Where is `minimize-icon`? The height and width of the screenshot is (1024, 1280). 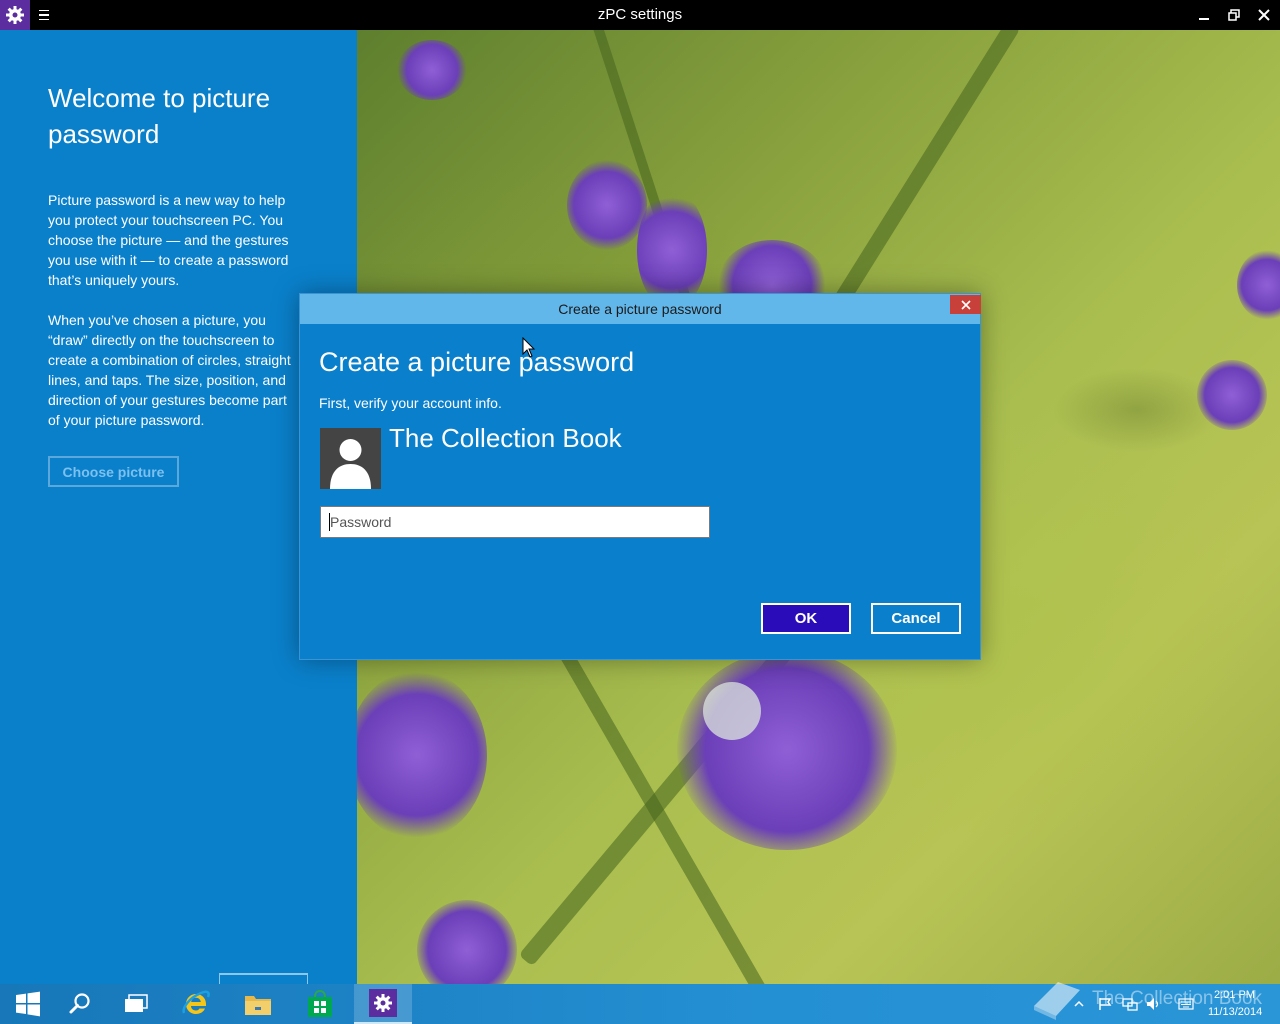 minimize-icon is located at coordinates (1204, 19).